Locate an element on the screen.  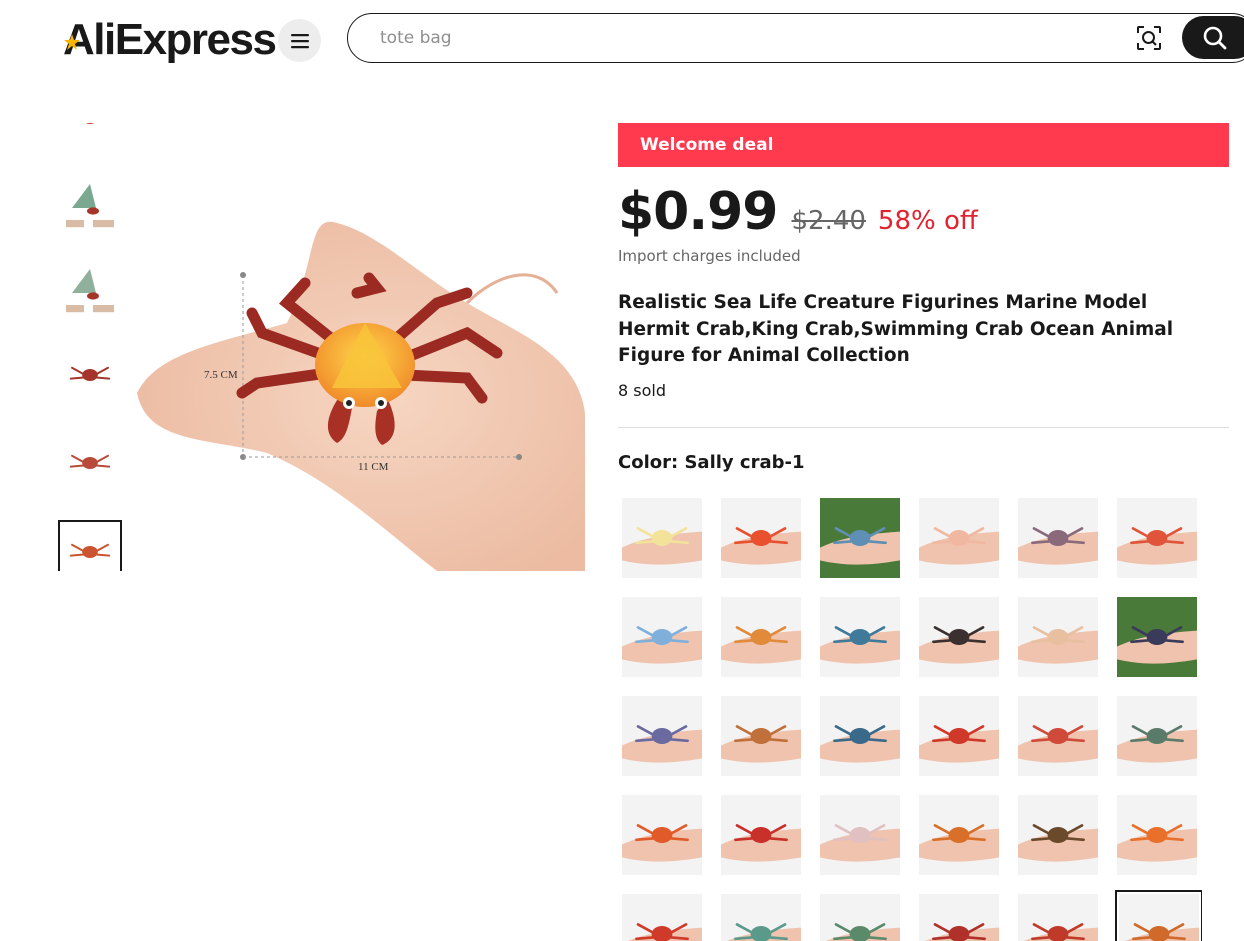
menu-button is located at coordinates (299, 40).